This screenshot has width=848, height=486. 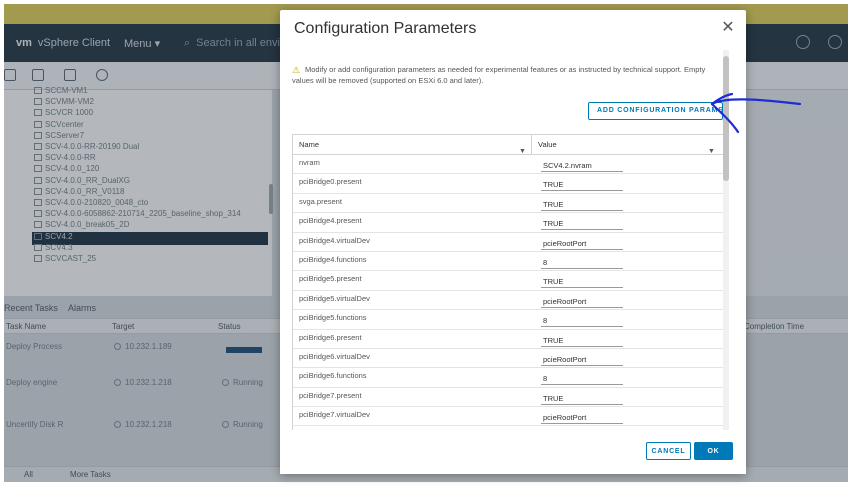 I want to click on parameter-row: pciBridge0.present, so click(x=508, y=184).